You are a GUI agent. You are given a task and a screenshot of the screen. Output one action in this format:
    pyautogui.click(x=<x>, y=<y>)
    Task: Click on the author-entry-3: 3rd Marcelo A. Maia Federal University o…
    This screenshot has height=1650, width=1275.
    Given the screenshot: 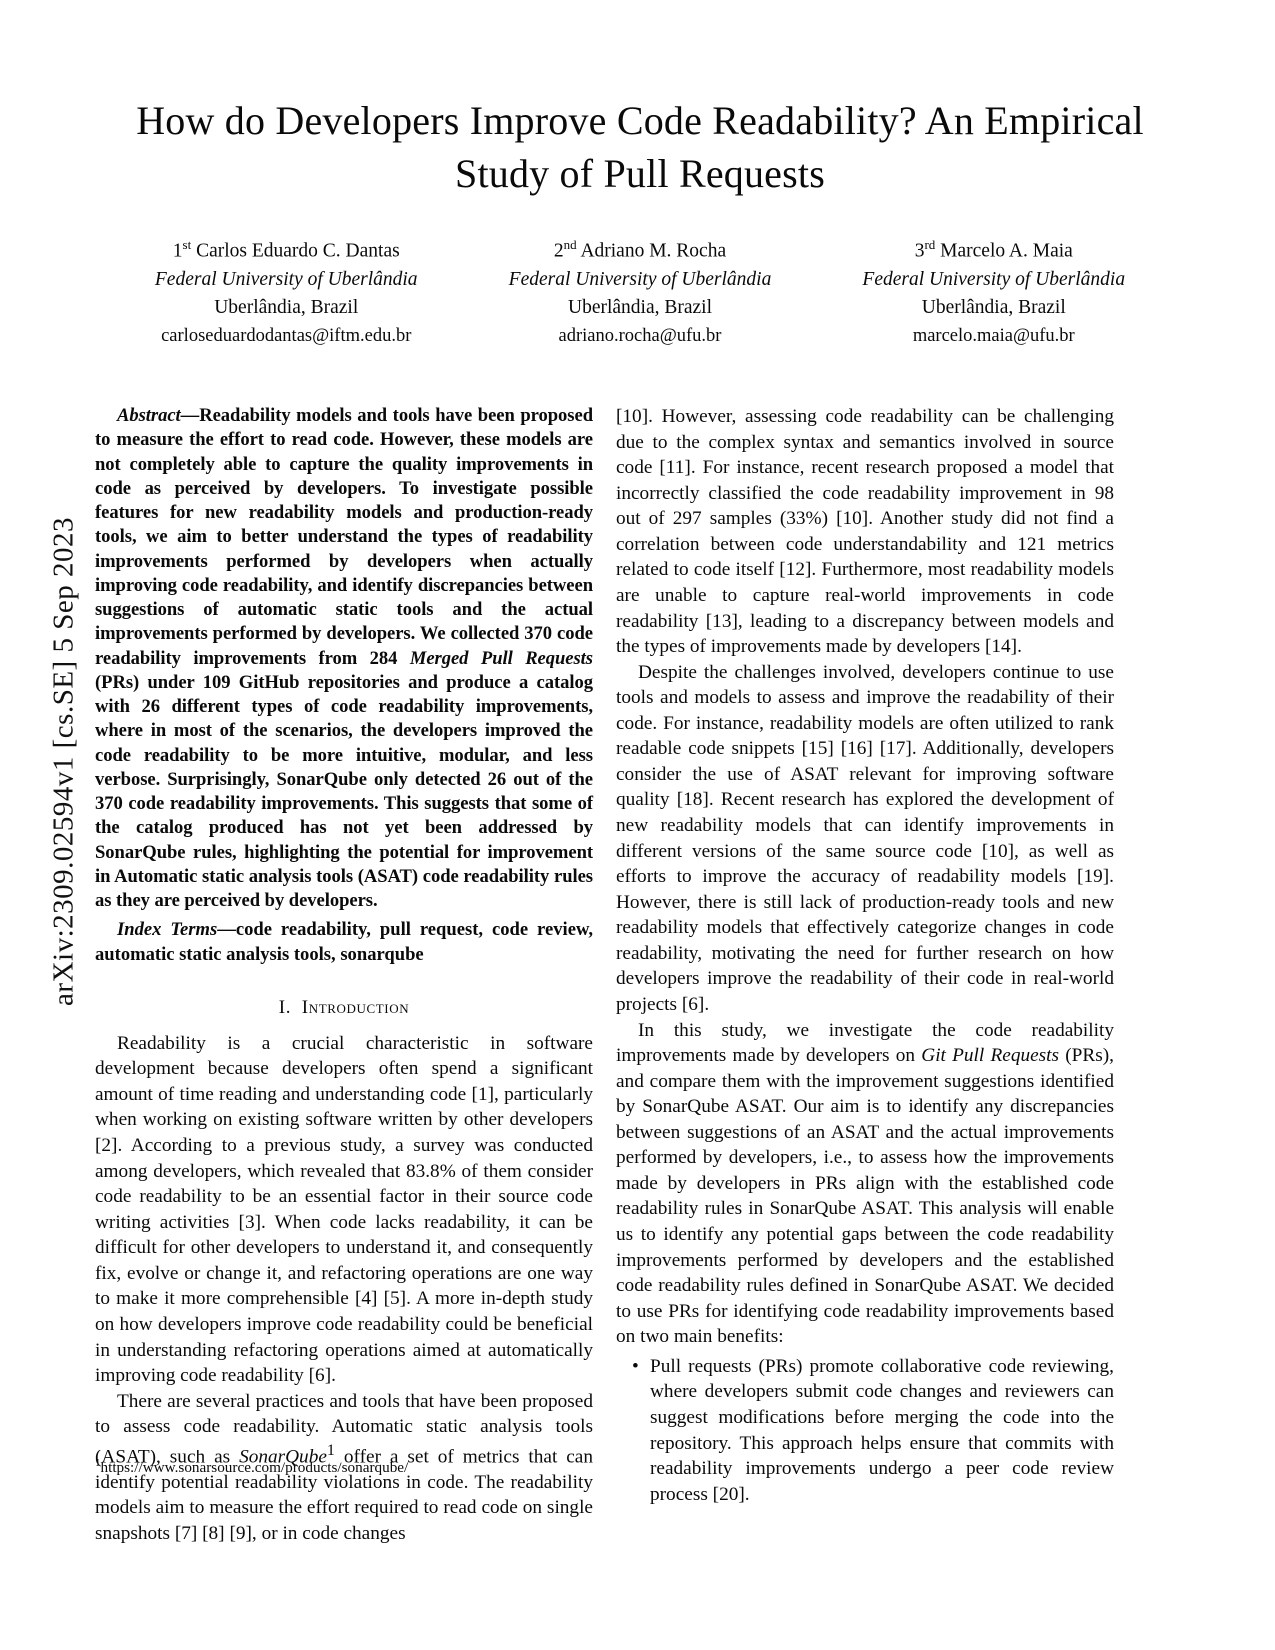 What is the action you would take?
    pyautogui.click(x=994, y=293)
    